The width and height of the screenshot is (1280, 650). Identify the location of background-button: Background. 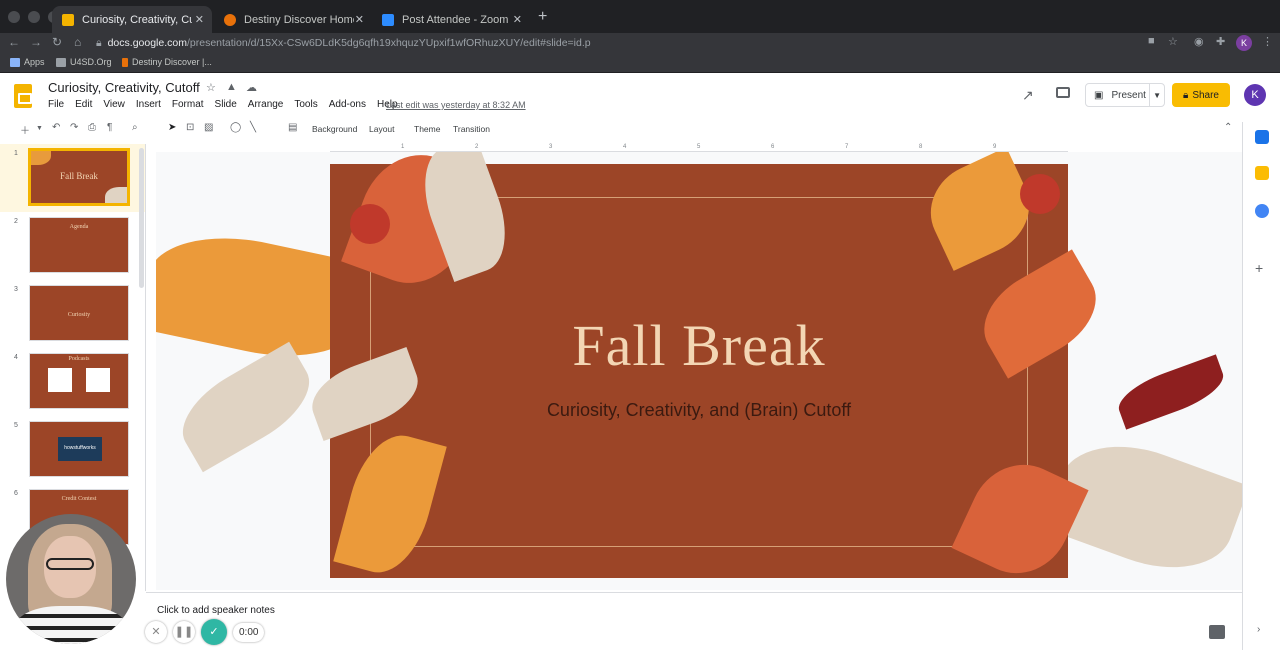
(334, 129).